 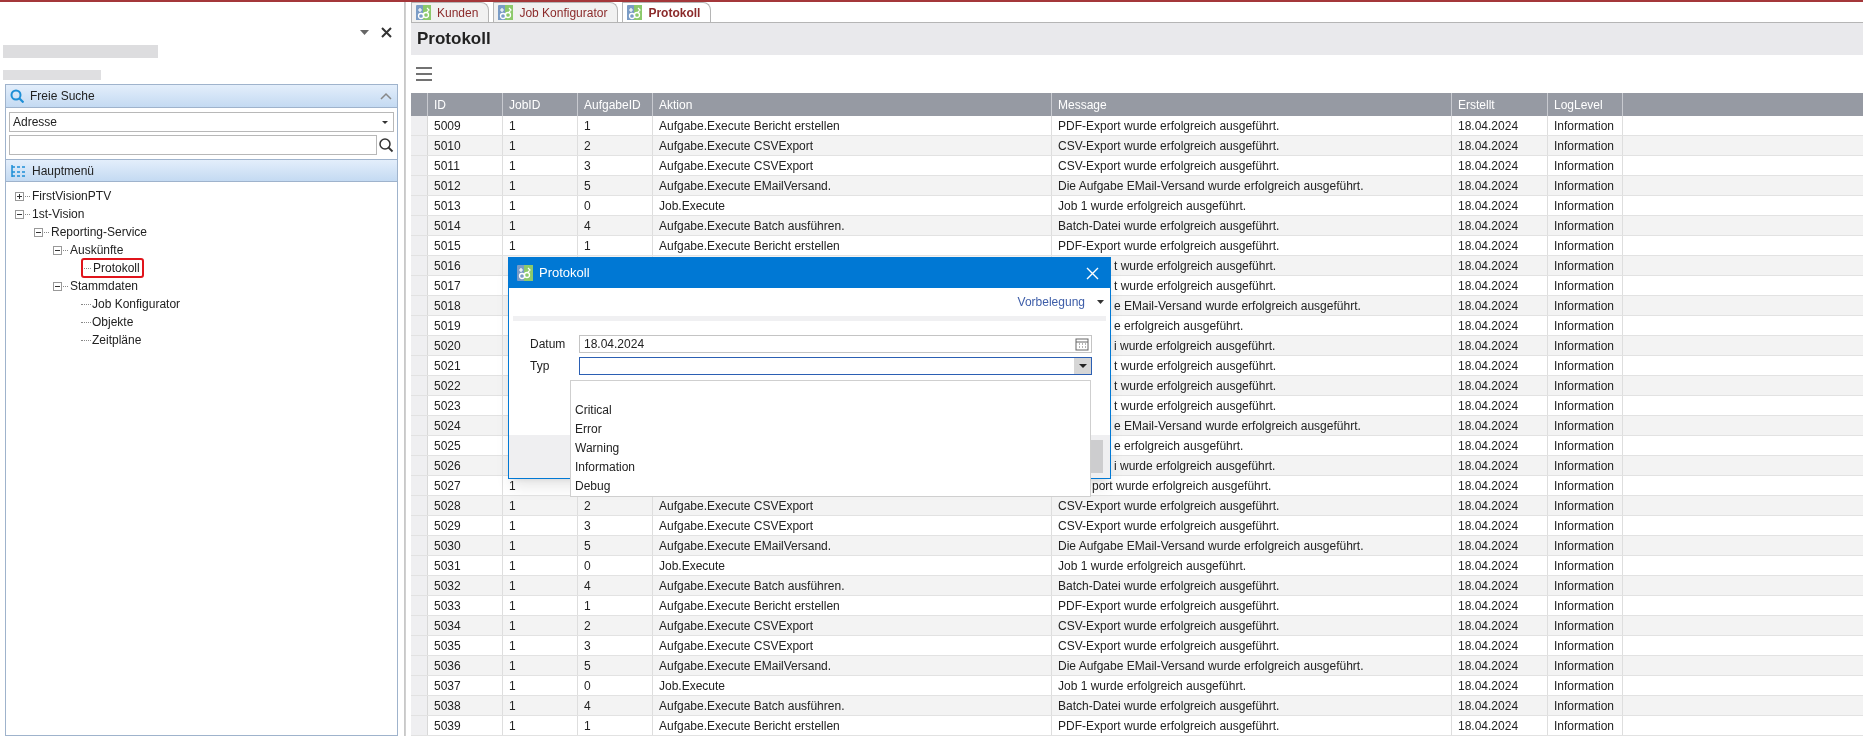 I want to click on panel-header: Freie Suche, so click(x=201, y=96).